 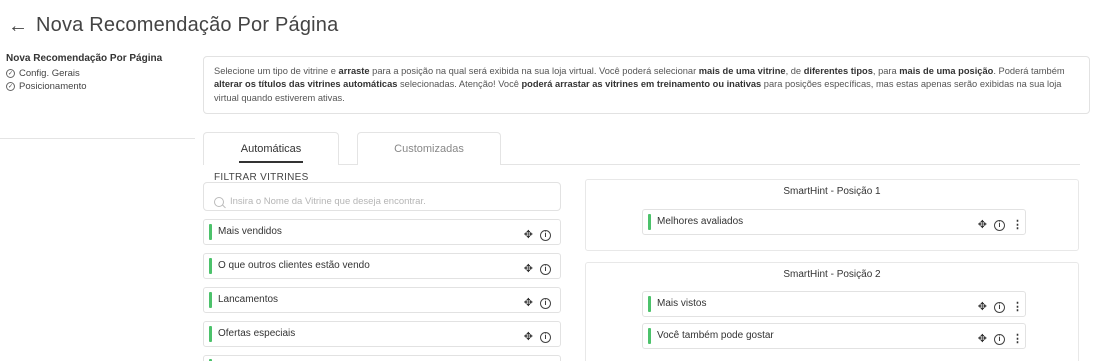 I want to click on shelf-label: Mais vistos, so click(x=682, y=303).